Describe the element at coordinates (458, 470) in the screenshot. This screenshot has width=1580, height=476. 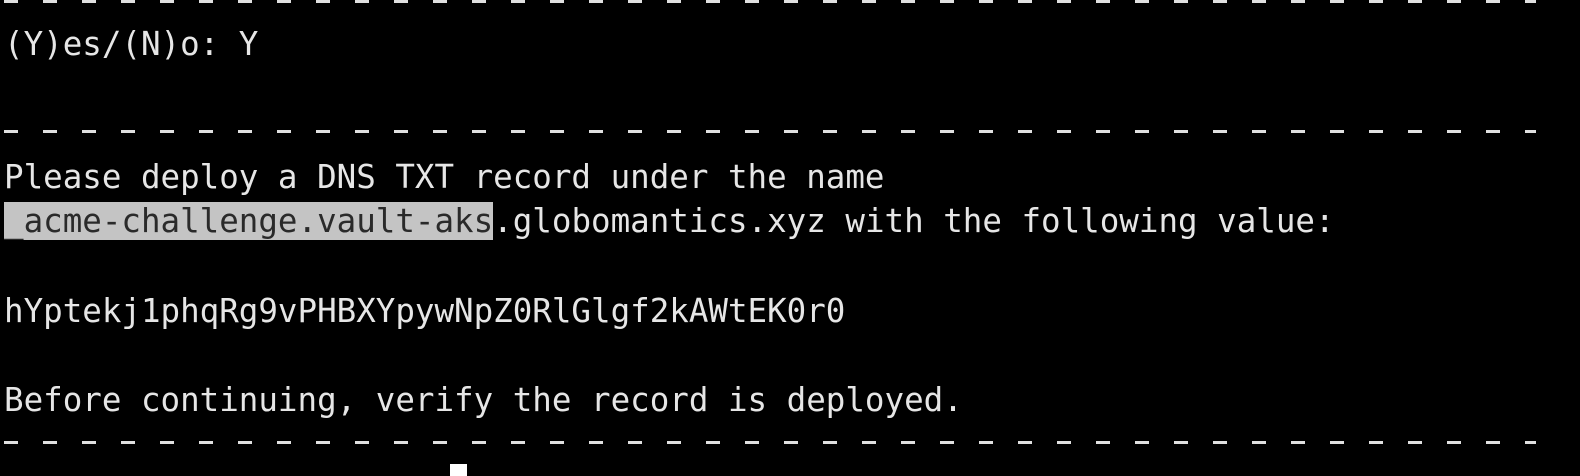
I see `text-cursor` at that location.